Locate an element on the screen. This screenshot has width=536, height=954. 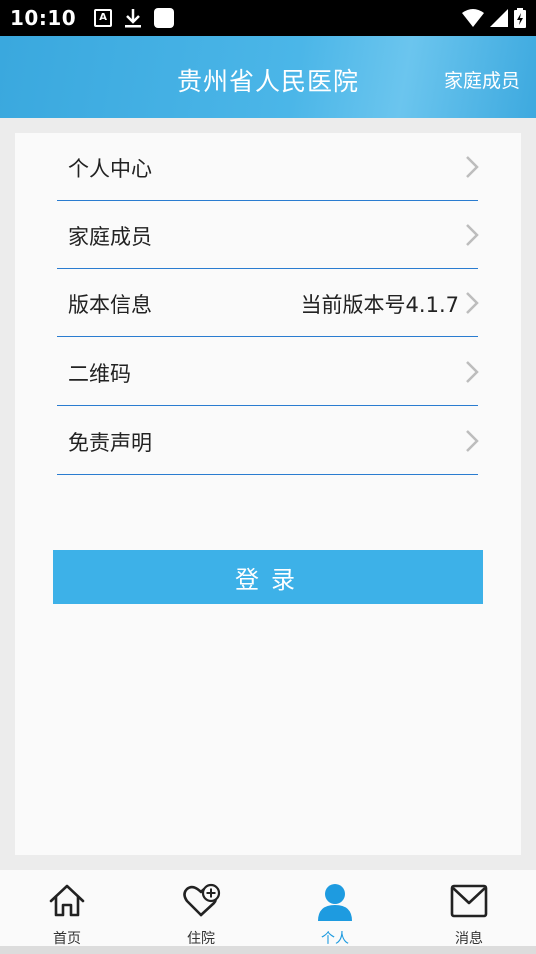
nav-item-home: 首页 is located at coordinates (67, 908).